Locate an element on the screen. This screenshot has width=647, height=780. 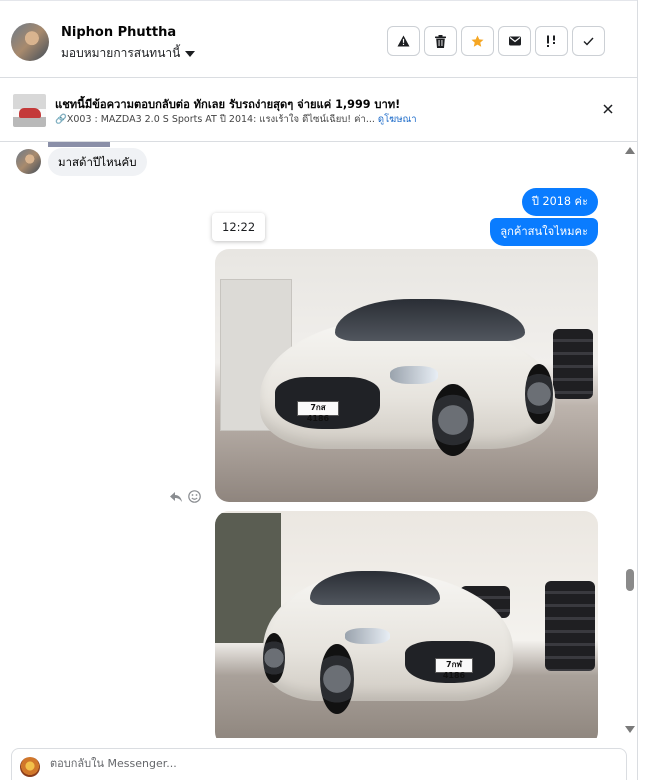
follow-up-button is located at coordinates (551, 41).